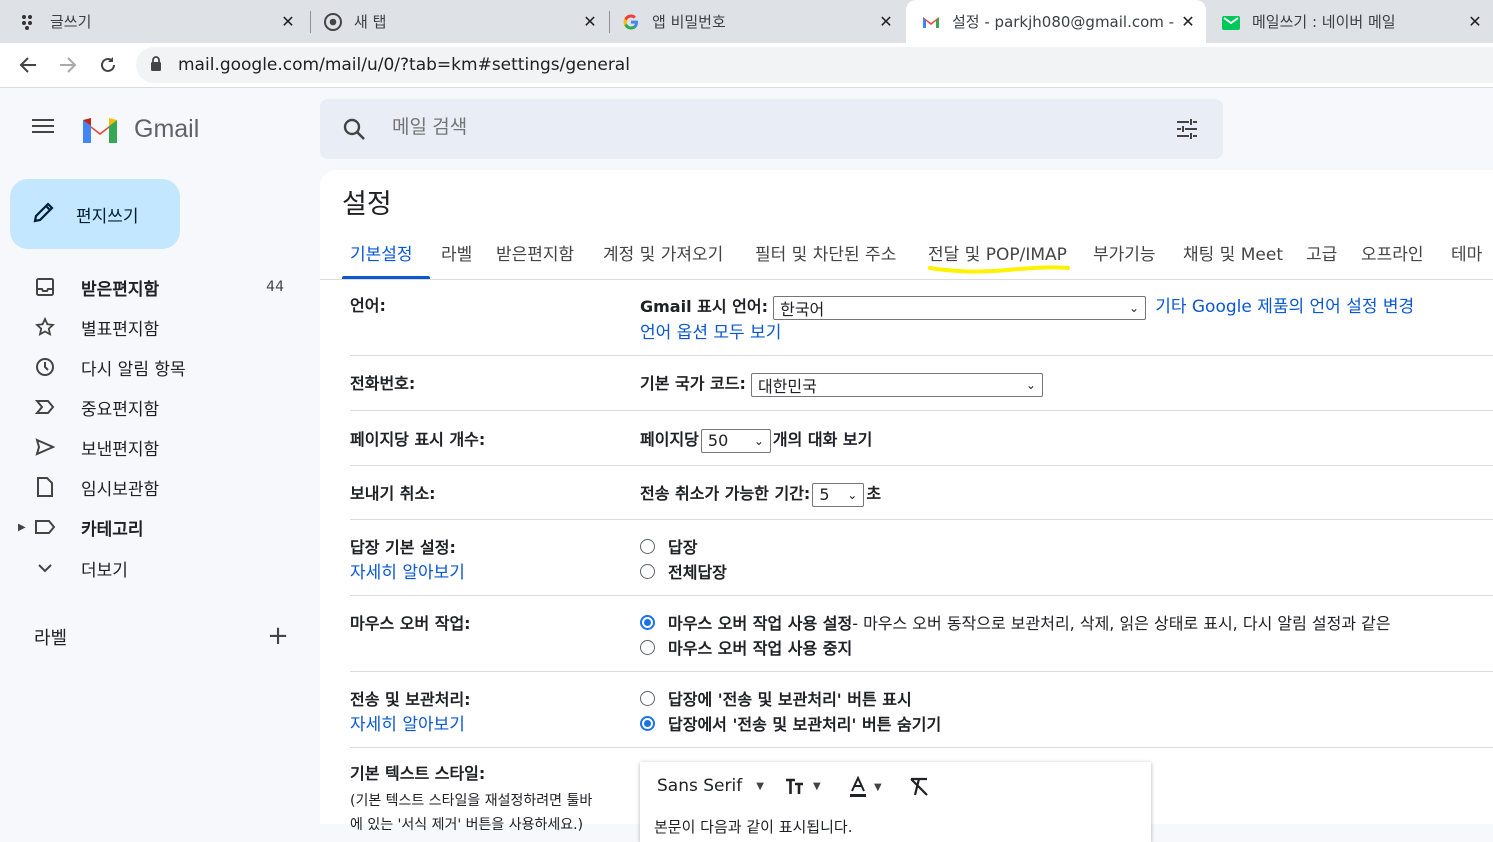 This screenshot has width=1493, height=842. I want to click on tab-forwarding: 전달 및 POP/IMAP, so click(997, 252).